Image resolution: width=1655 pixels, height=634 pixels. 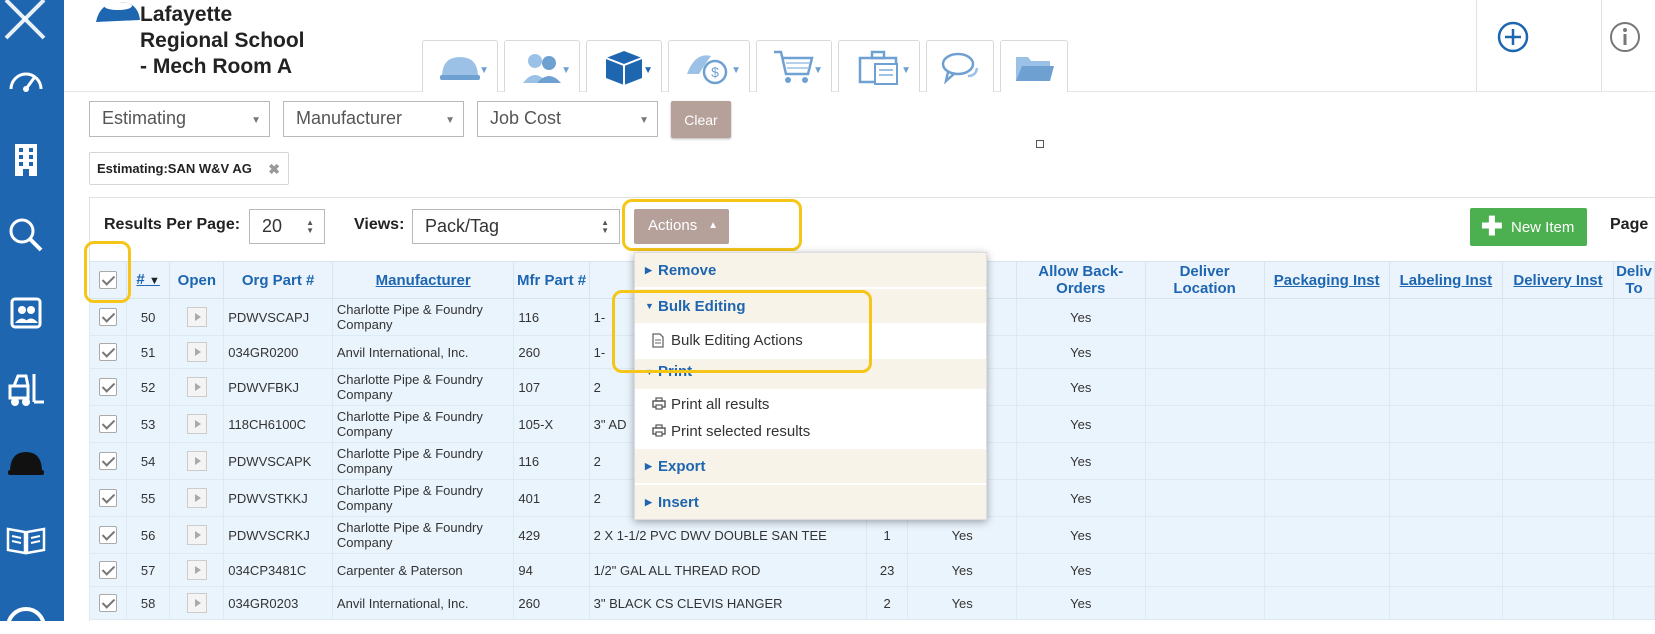 What do you see at coordinates (810, 404) in the screenshot?
I see `menu-item-print-all: Print all results` at bounding box center [810, 404].